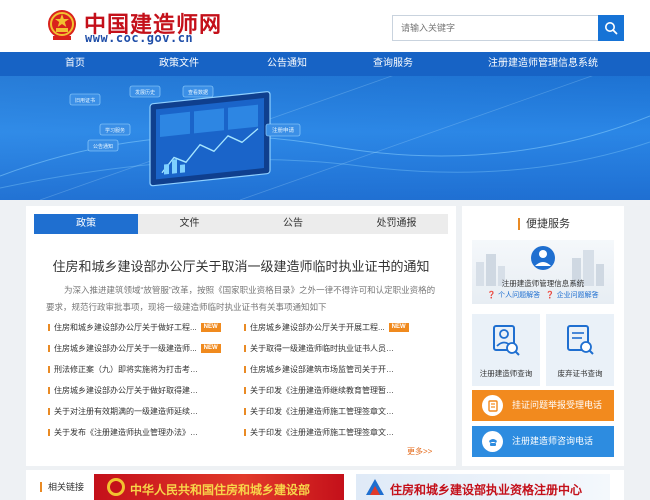 Image resolution: width=650 pixels, height=500 pixels. What do you see at coordinates (241, 265) in the screenshot?
I see `featured-headline: 住房和城乡建设部办公厅关于取消一级建造师临时执业证书的通知` at bounding box center [241, 265].